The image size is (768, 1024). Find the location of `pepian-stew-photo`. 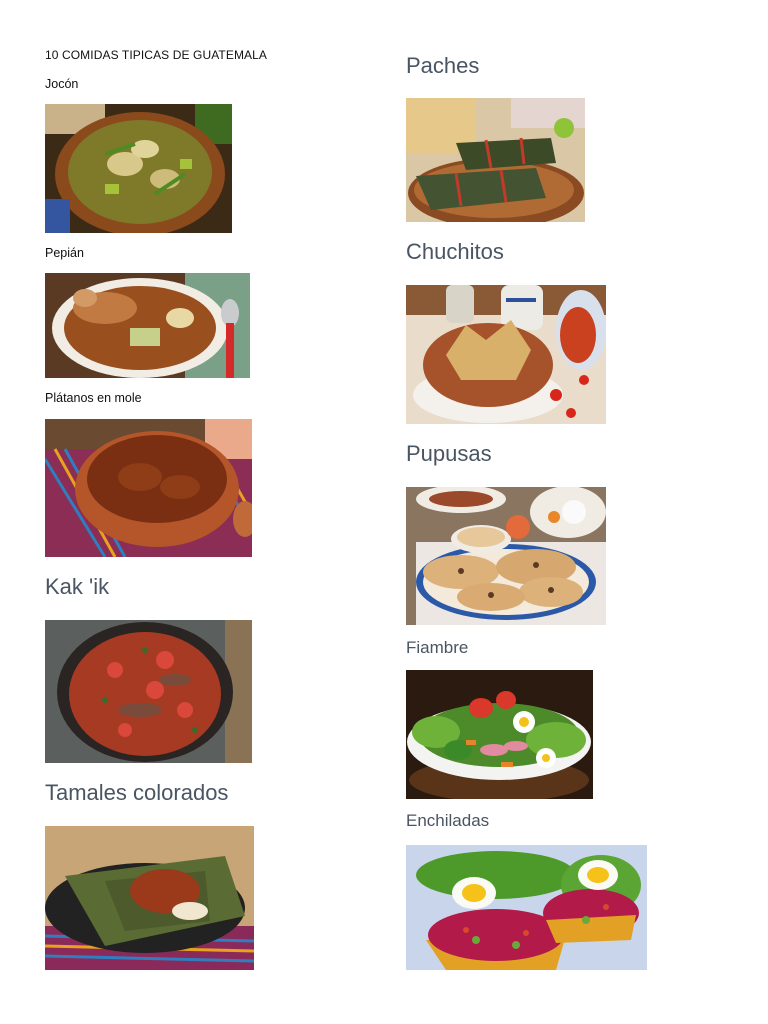

pepian-stew-photo is located at coordinates (147, 325).